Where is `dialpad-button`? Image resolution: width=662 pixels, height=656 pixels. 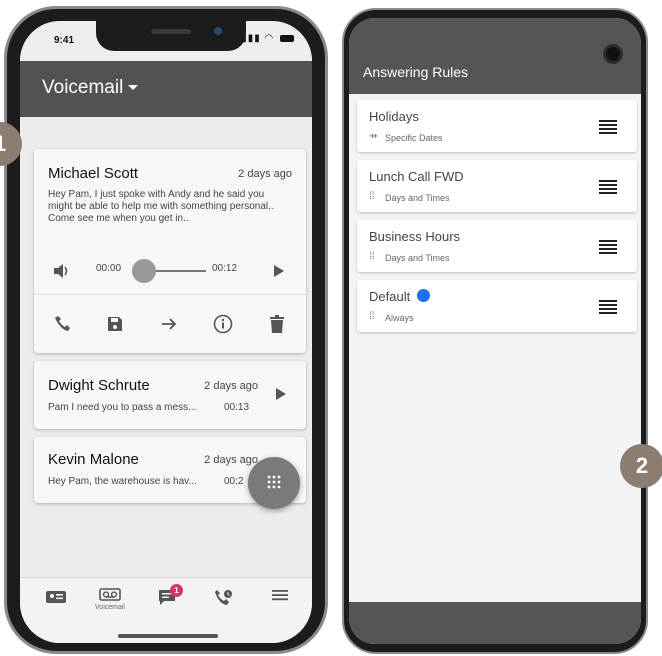
dialpad-button is located at coordinates (274, 483).